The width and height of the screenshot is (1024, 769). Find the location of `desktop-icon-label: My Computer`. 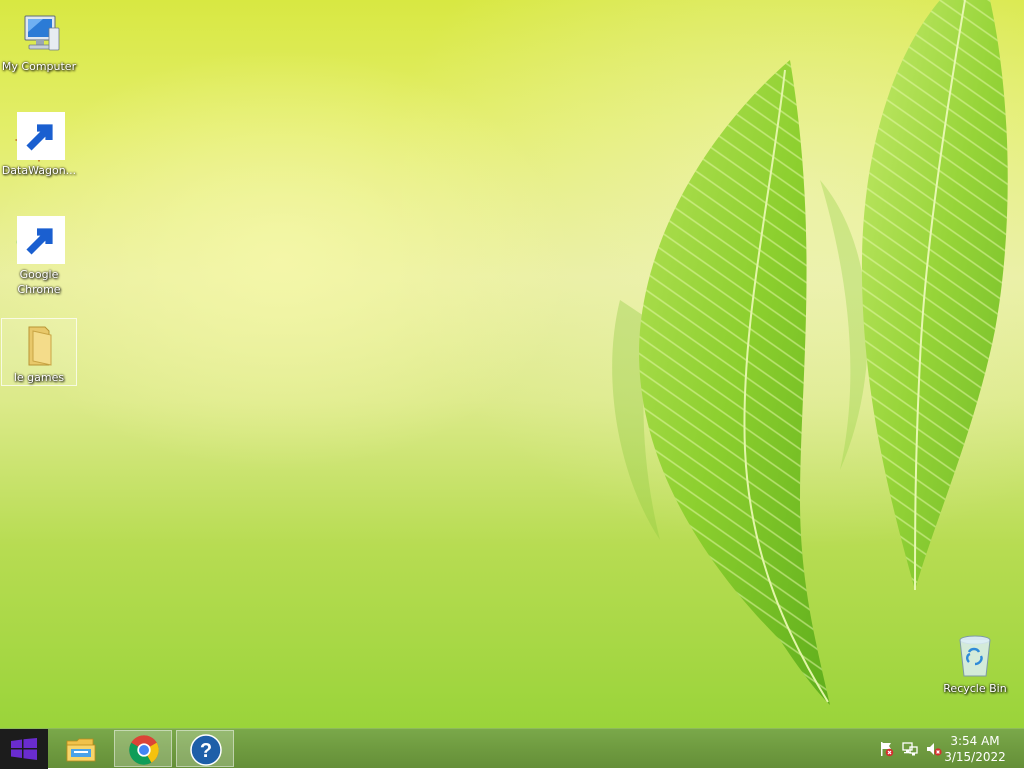

desktop-icon-label: My Computer is located at coordinates (39, 66).